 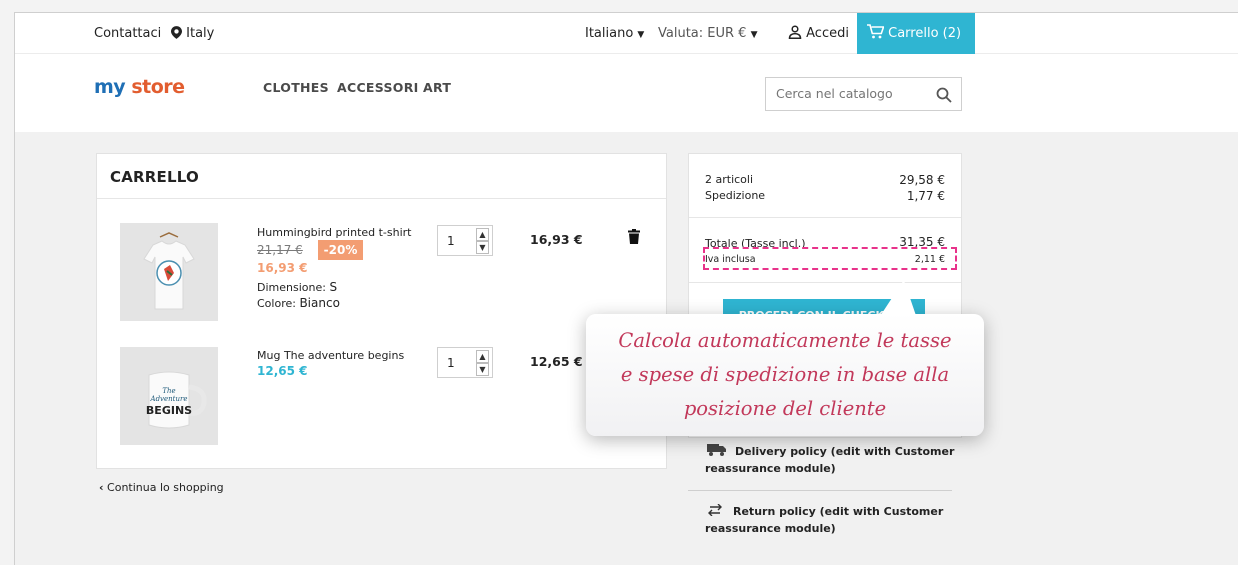 I want to click on size-value: S, so click(x=333, y=287).